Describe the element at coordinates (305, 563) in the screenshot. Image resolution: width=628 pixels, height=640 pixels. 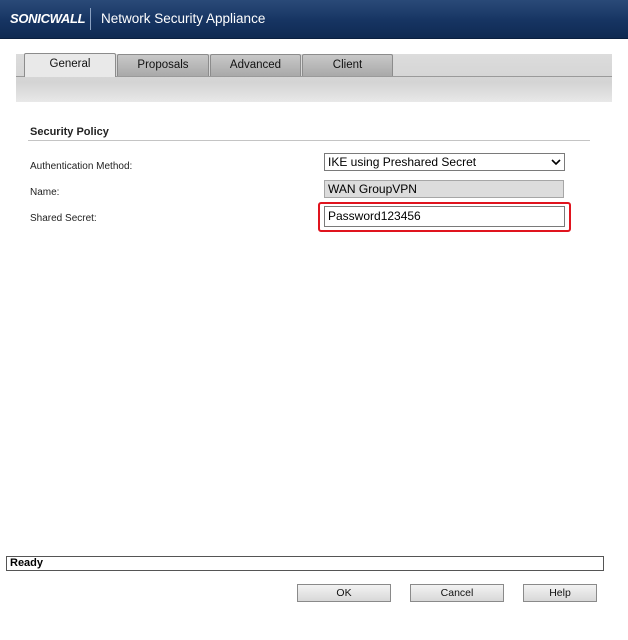
I see `status-bar: Ready` at that location.